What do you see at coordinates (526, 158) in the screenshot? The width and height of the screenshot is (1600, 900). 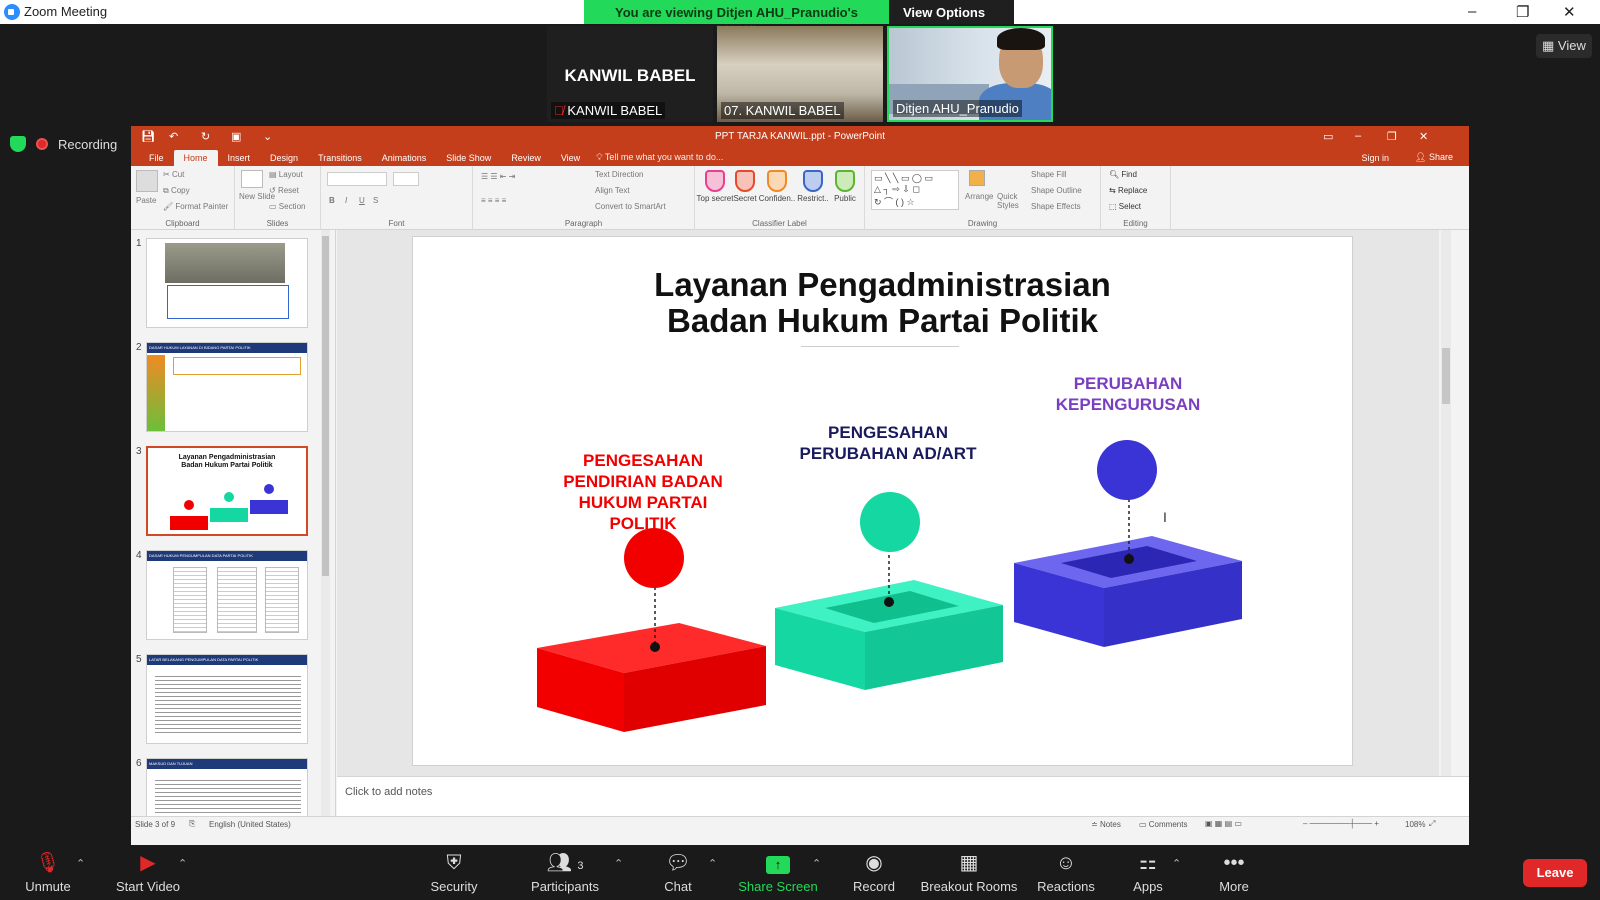 I see `tab-review: Review` at bounding box center [526, 158].